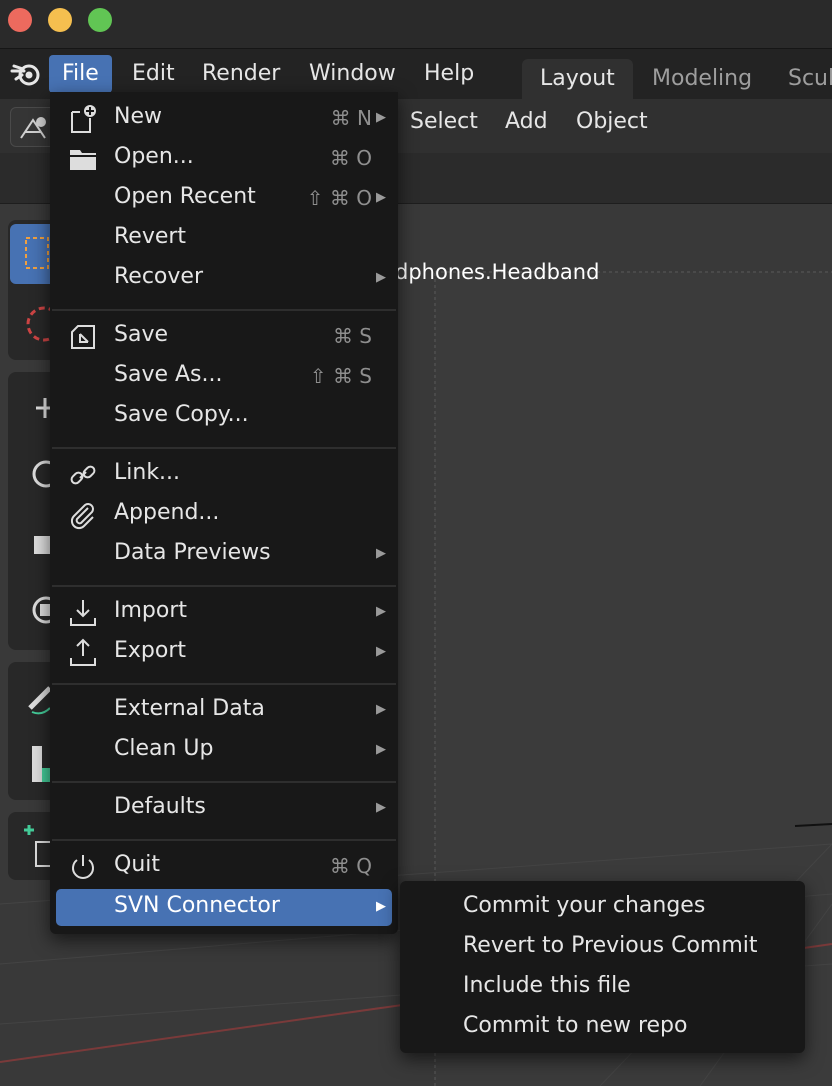  Describe the element at coordinates (350, 158) in the screenshot. I see `shortcut-text: ⌘ O` at that location.